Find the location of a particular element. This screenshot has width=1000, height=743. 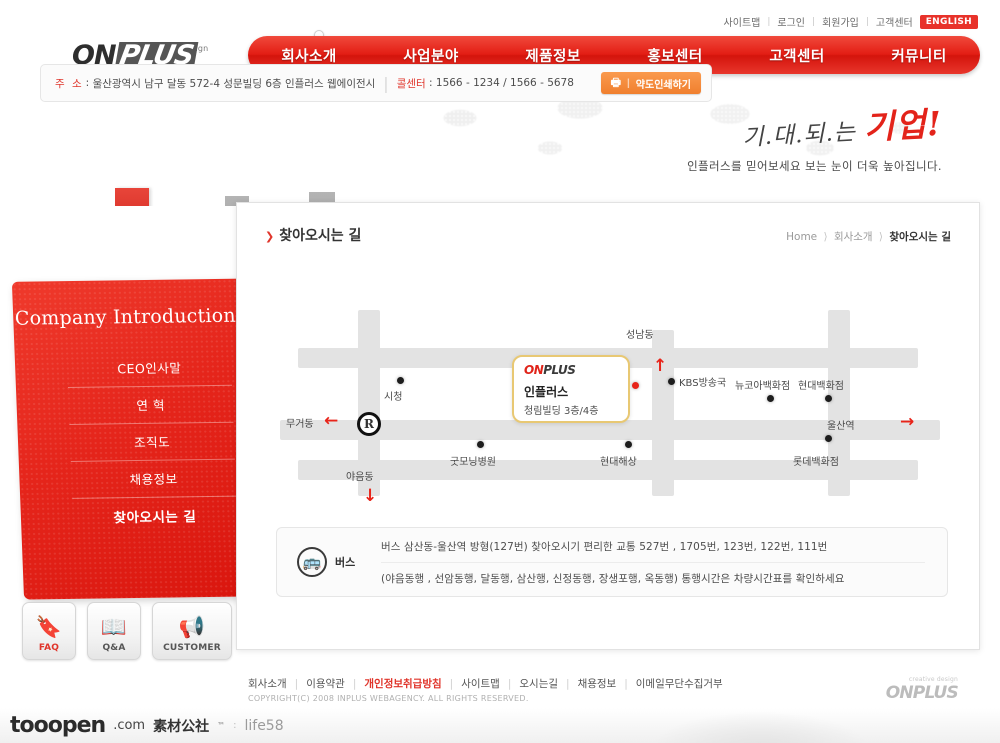

map-label-ulsan-station: 울산역 is located at coordinates (841, 426).